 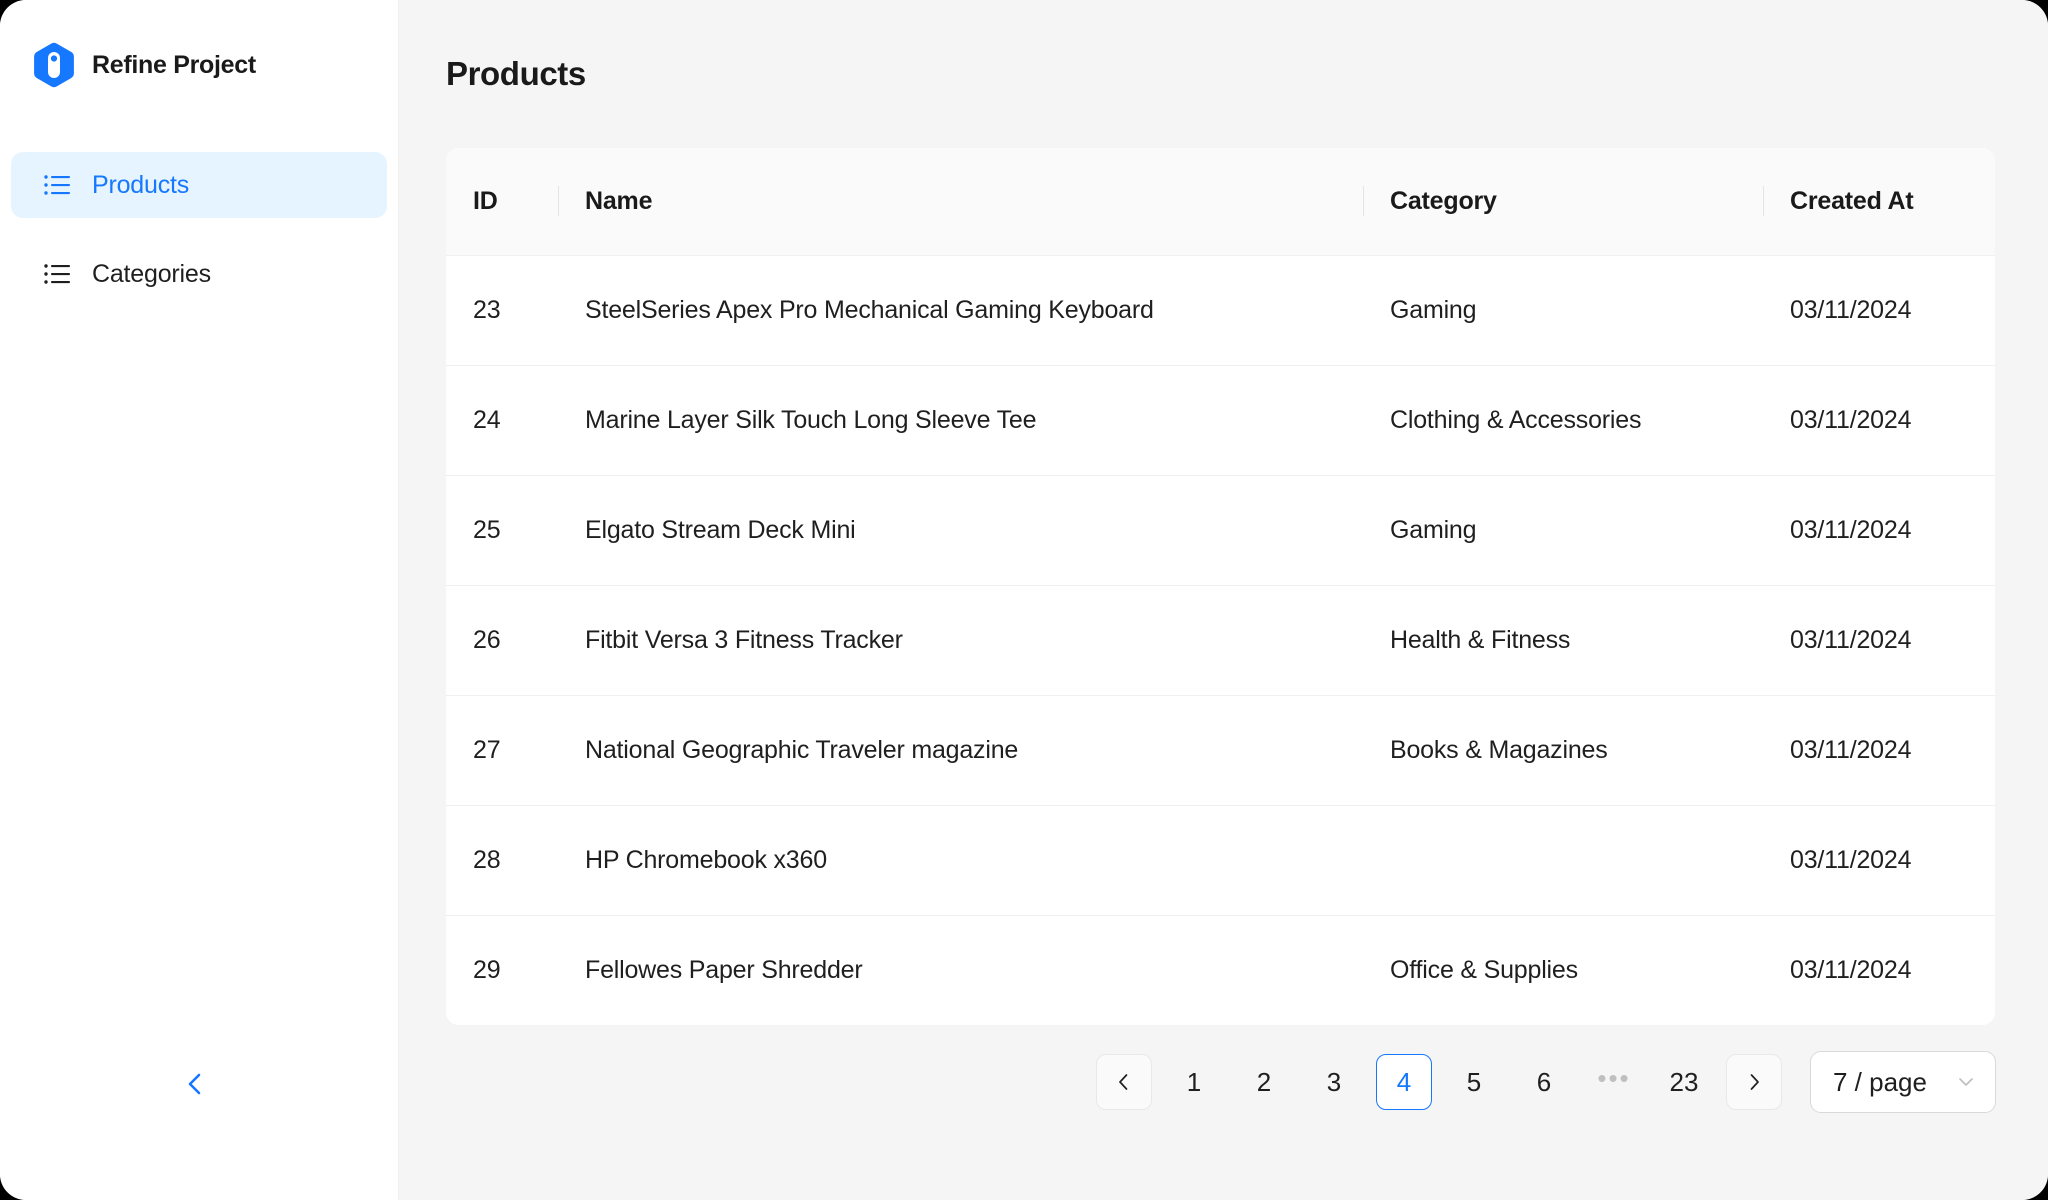 I want to click on cell-id: 28, so click(x=502, y=860).